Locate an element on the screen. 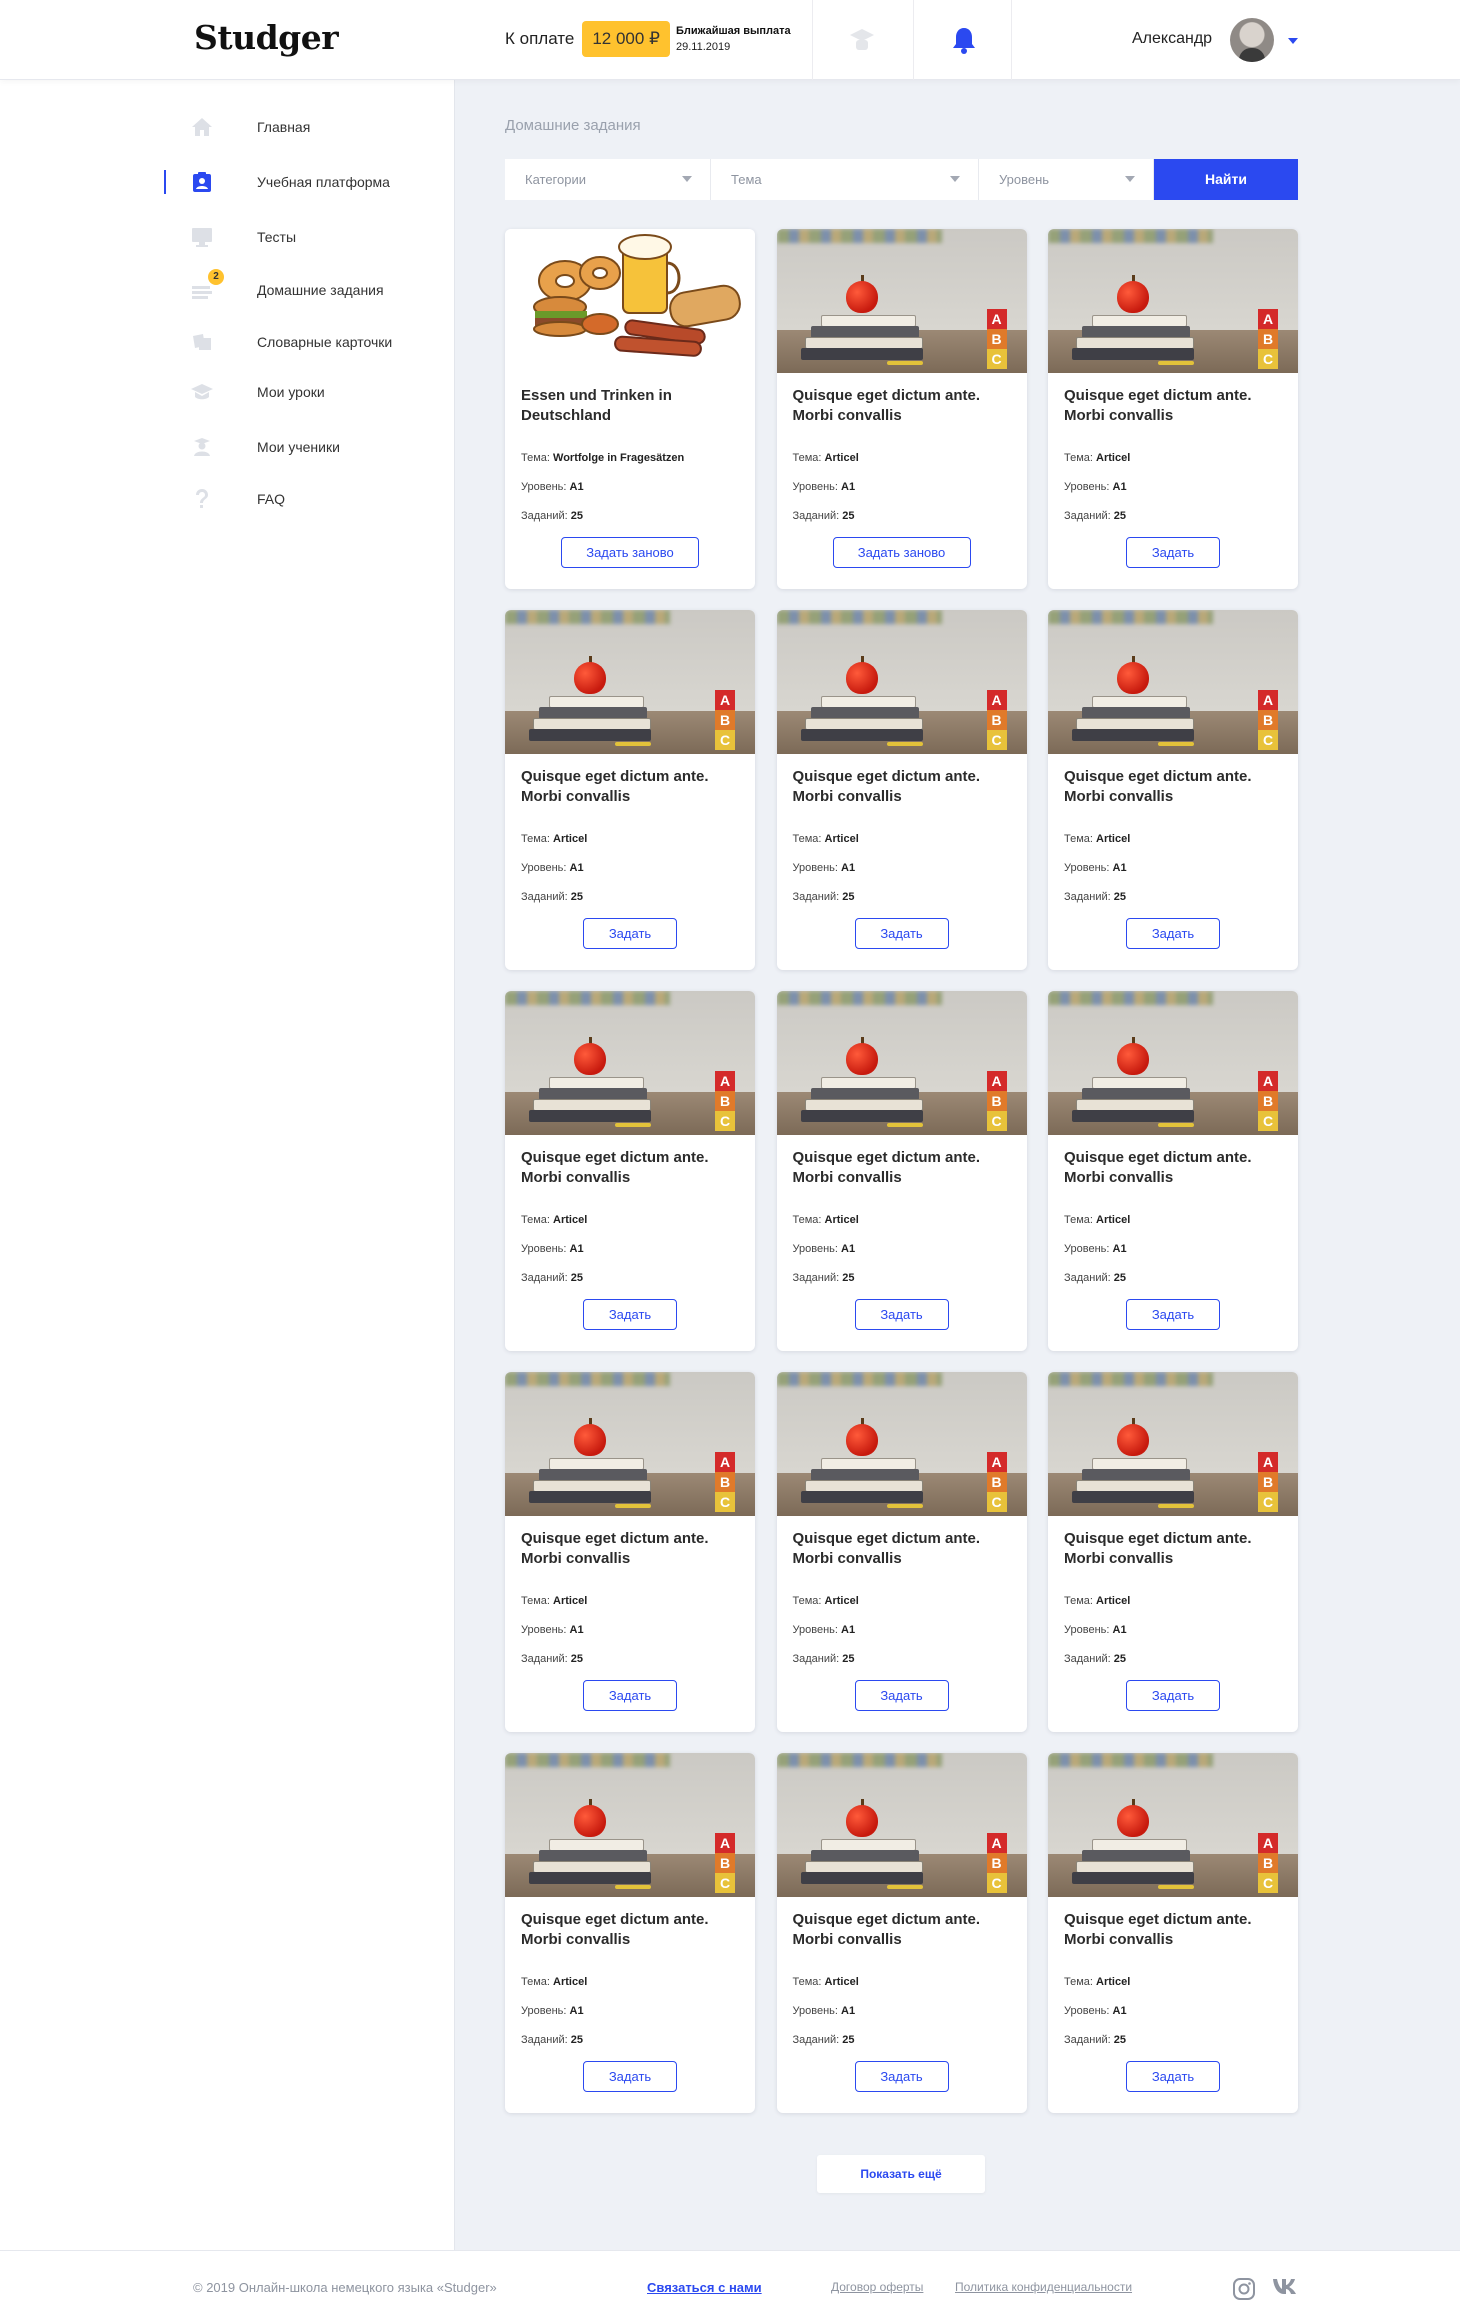 This screenshot has width=1460, height=2323. instagram-icon is located at coordinates (1244, 2288).